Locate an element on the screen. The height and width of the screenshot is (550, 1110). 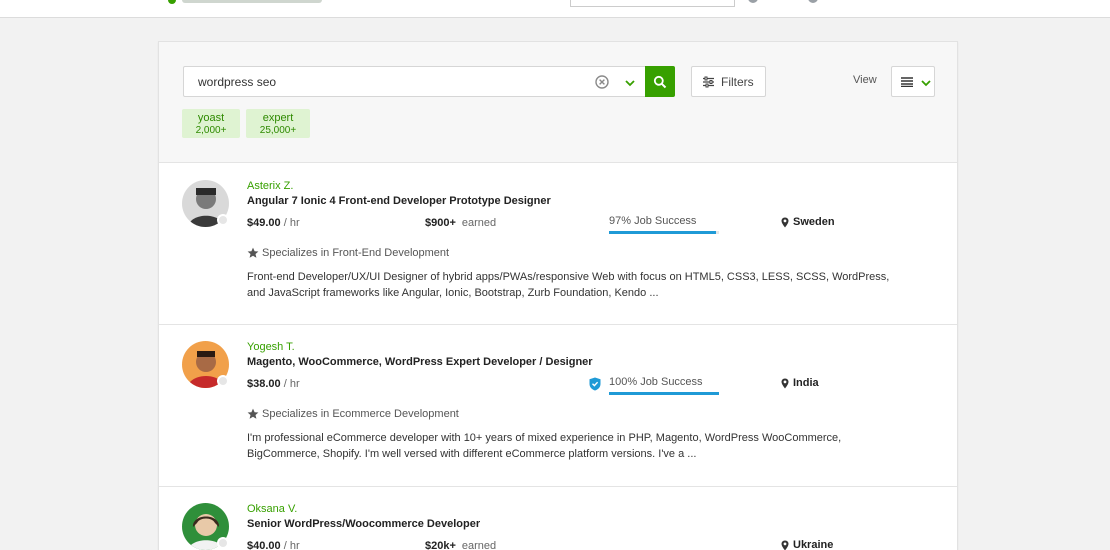
hourly-rate: $40.00 / hr is located at coordinates (273, 545).